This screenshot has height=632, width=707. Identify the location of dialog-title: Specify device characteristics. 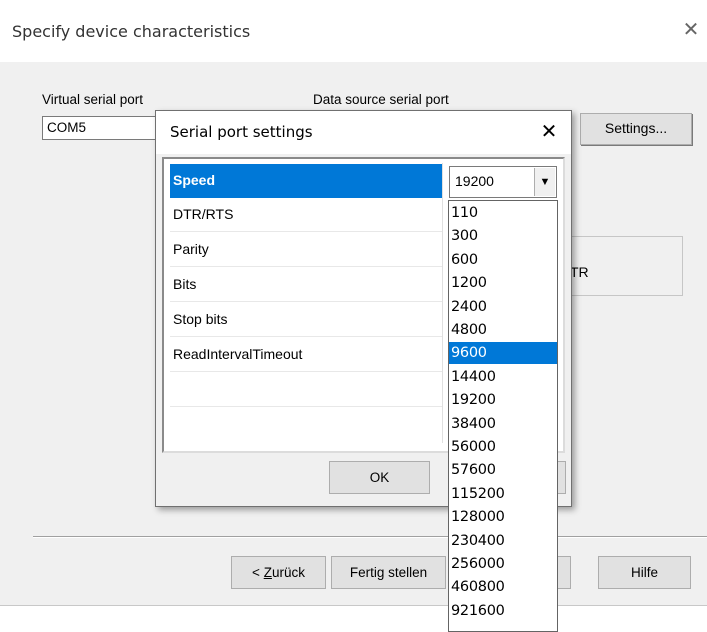
(131, 31).